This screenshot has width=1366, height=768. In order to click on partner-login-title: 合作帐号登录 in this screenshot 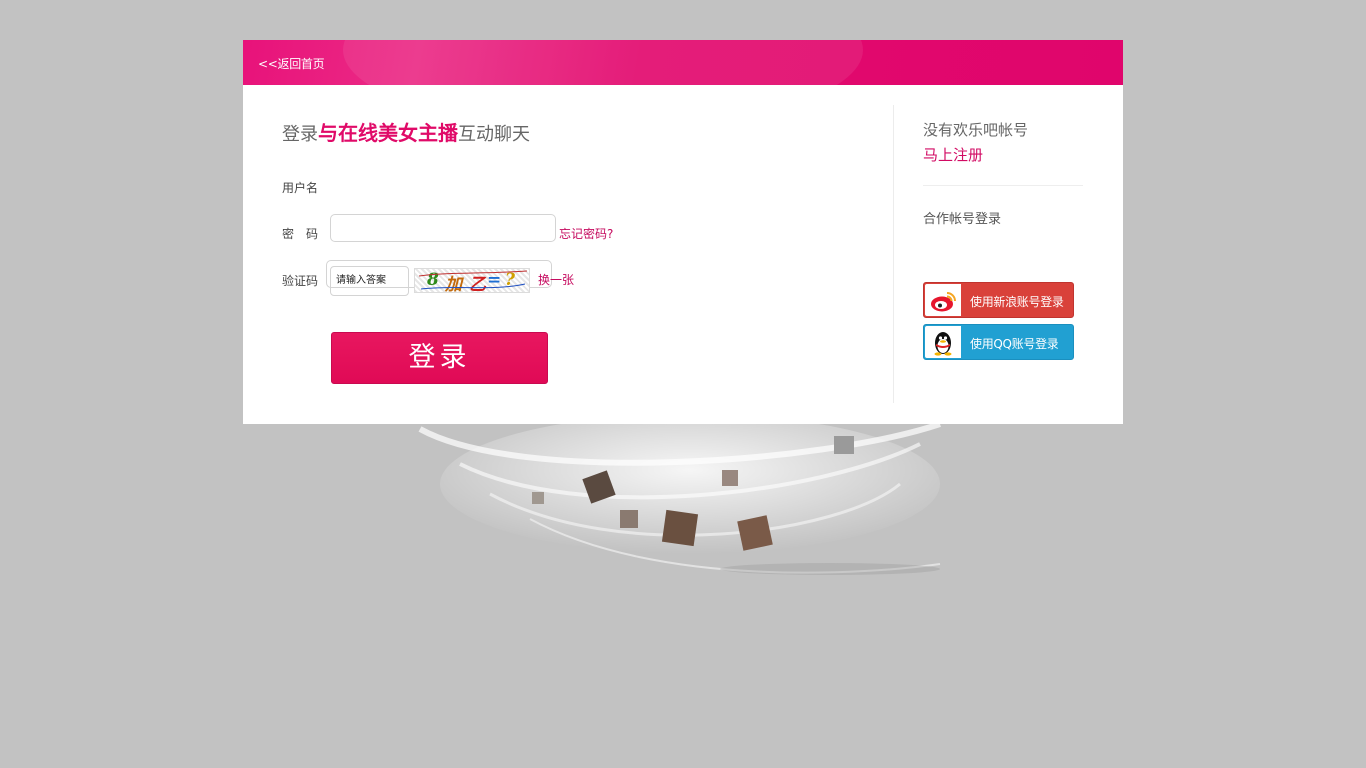, I will do `click(962, 219)`.